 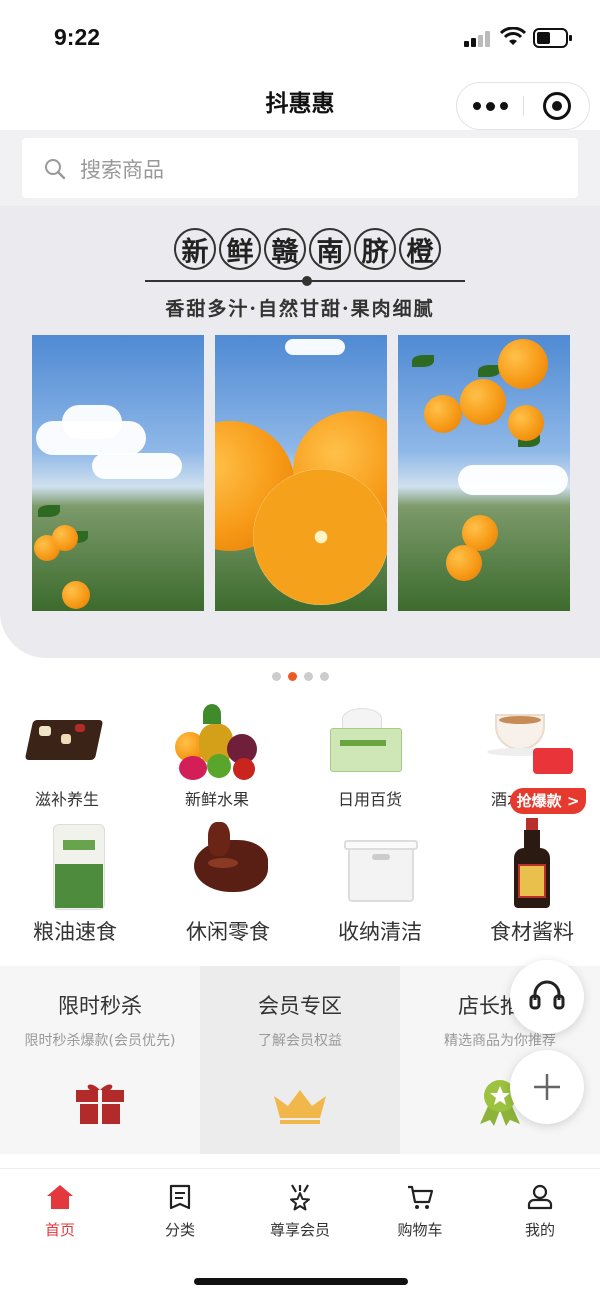 I want to click on promo-member-zone: 会员专区 了解会员权益, so click(x=300, y=1060).